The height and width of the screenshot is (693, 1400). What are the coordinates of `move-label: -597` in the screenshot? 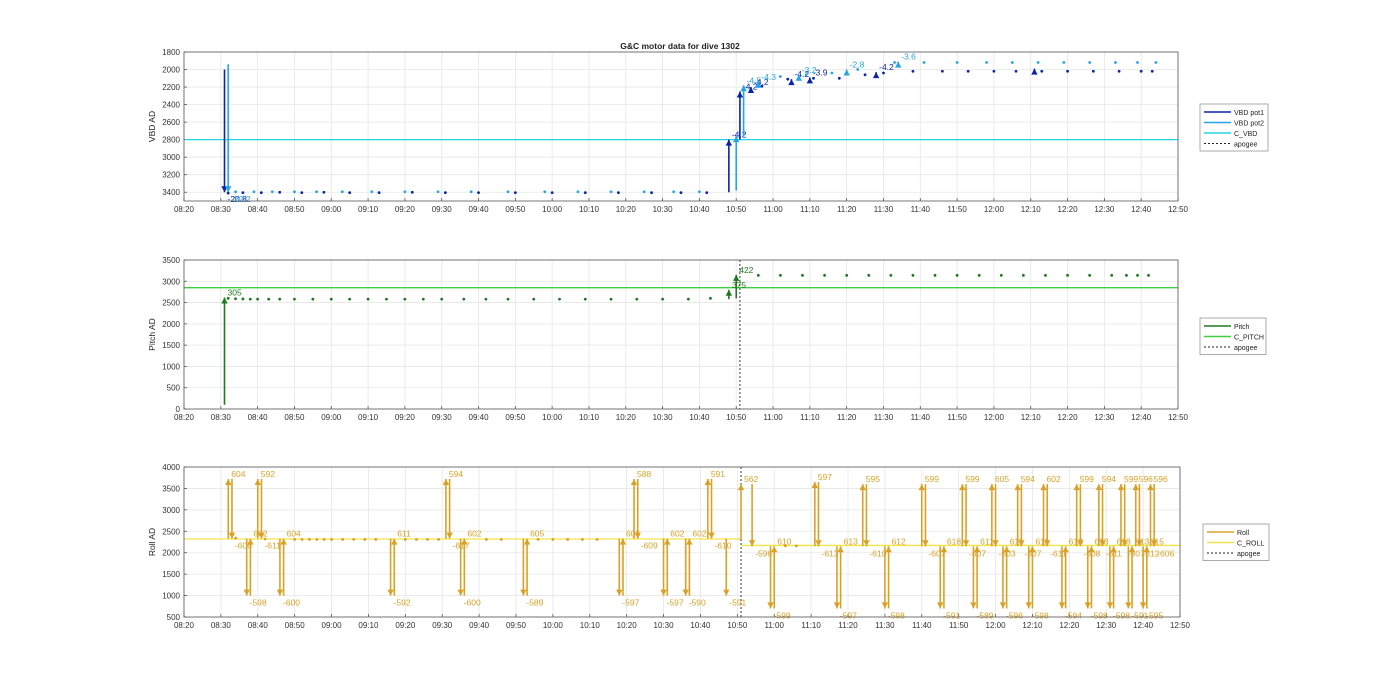 It's located at (848, 615).